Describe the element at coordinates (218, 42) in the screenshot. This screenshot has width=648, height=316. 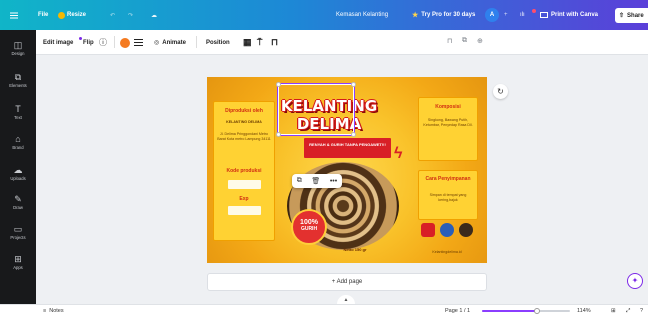
I see `position-button: Position` at that location.